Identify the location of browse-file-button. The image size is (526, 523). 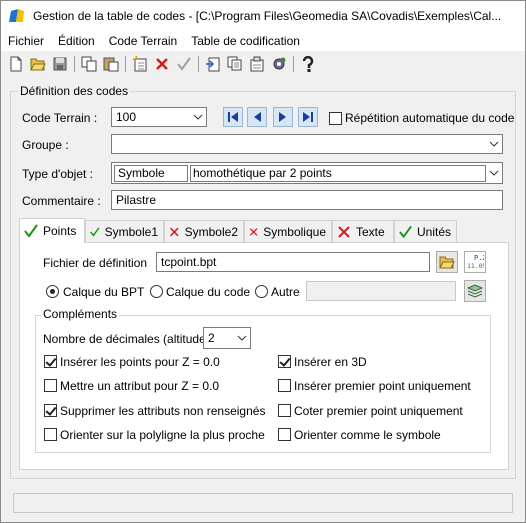
(447, 262).